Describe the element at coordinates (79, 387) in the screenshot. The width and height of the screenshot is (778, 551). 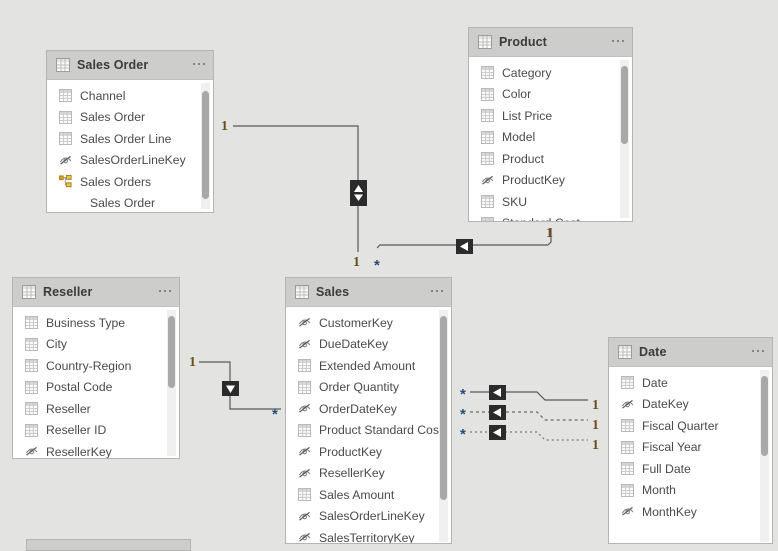
I see `field-label: Postal Code` at that location.